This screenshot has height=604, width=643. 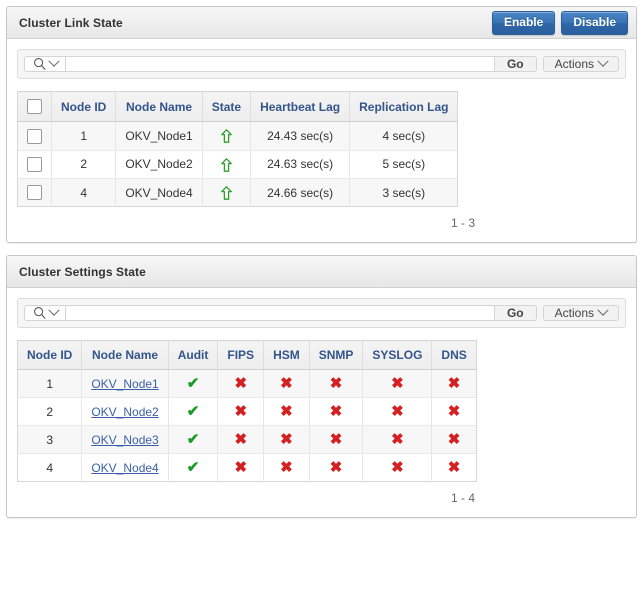 I want to click on column-header-heartbeat-lag: Heartbeat Lag, so click(x=300, y=107).